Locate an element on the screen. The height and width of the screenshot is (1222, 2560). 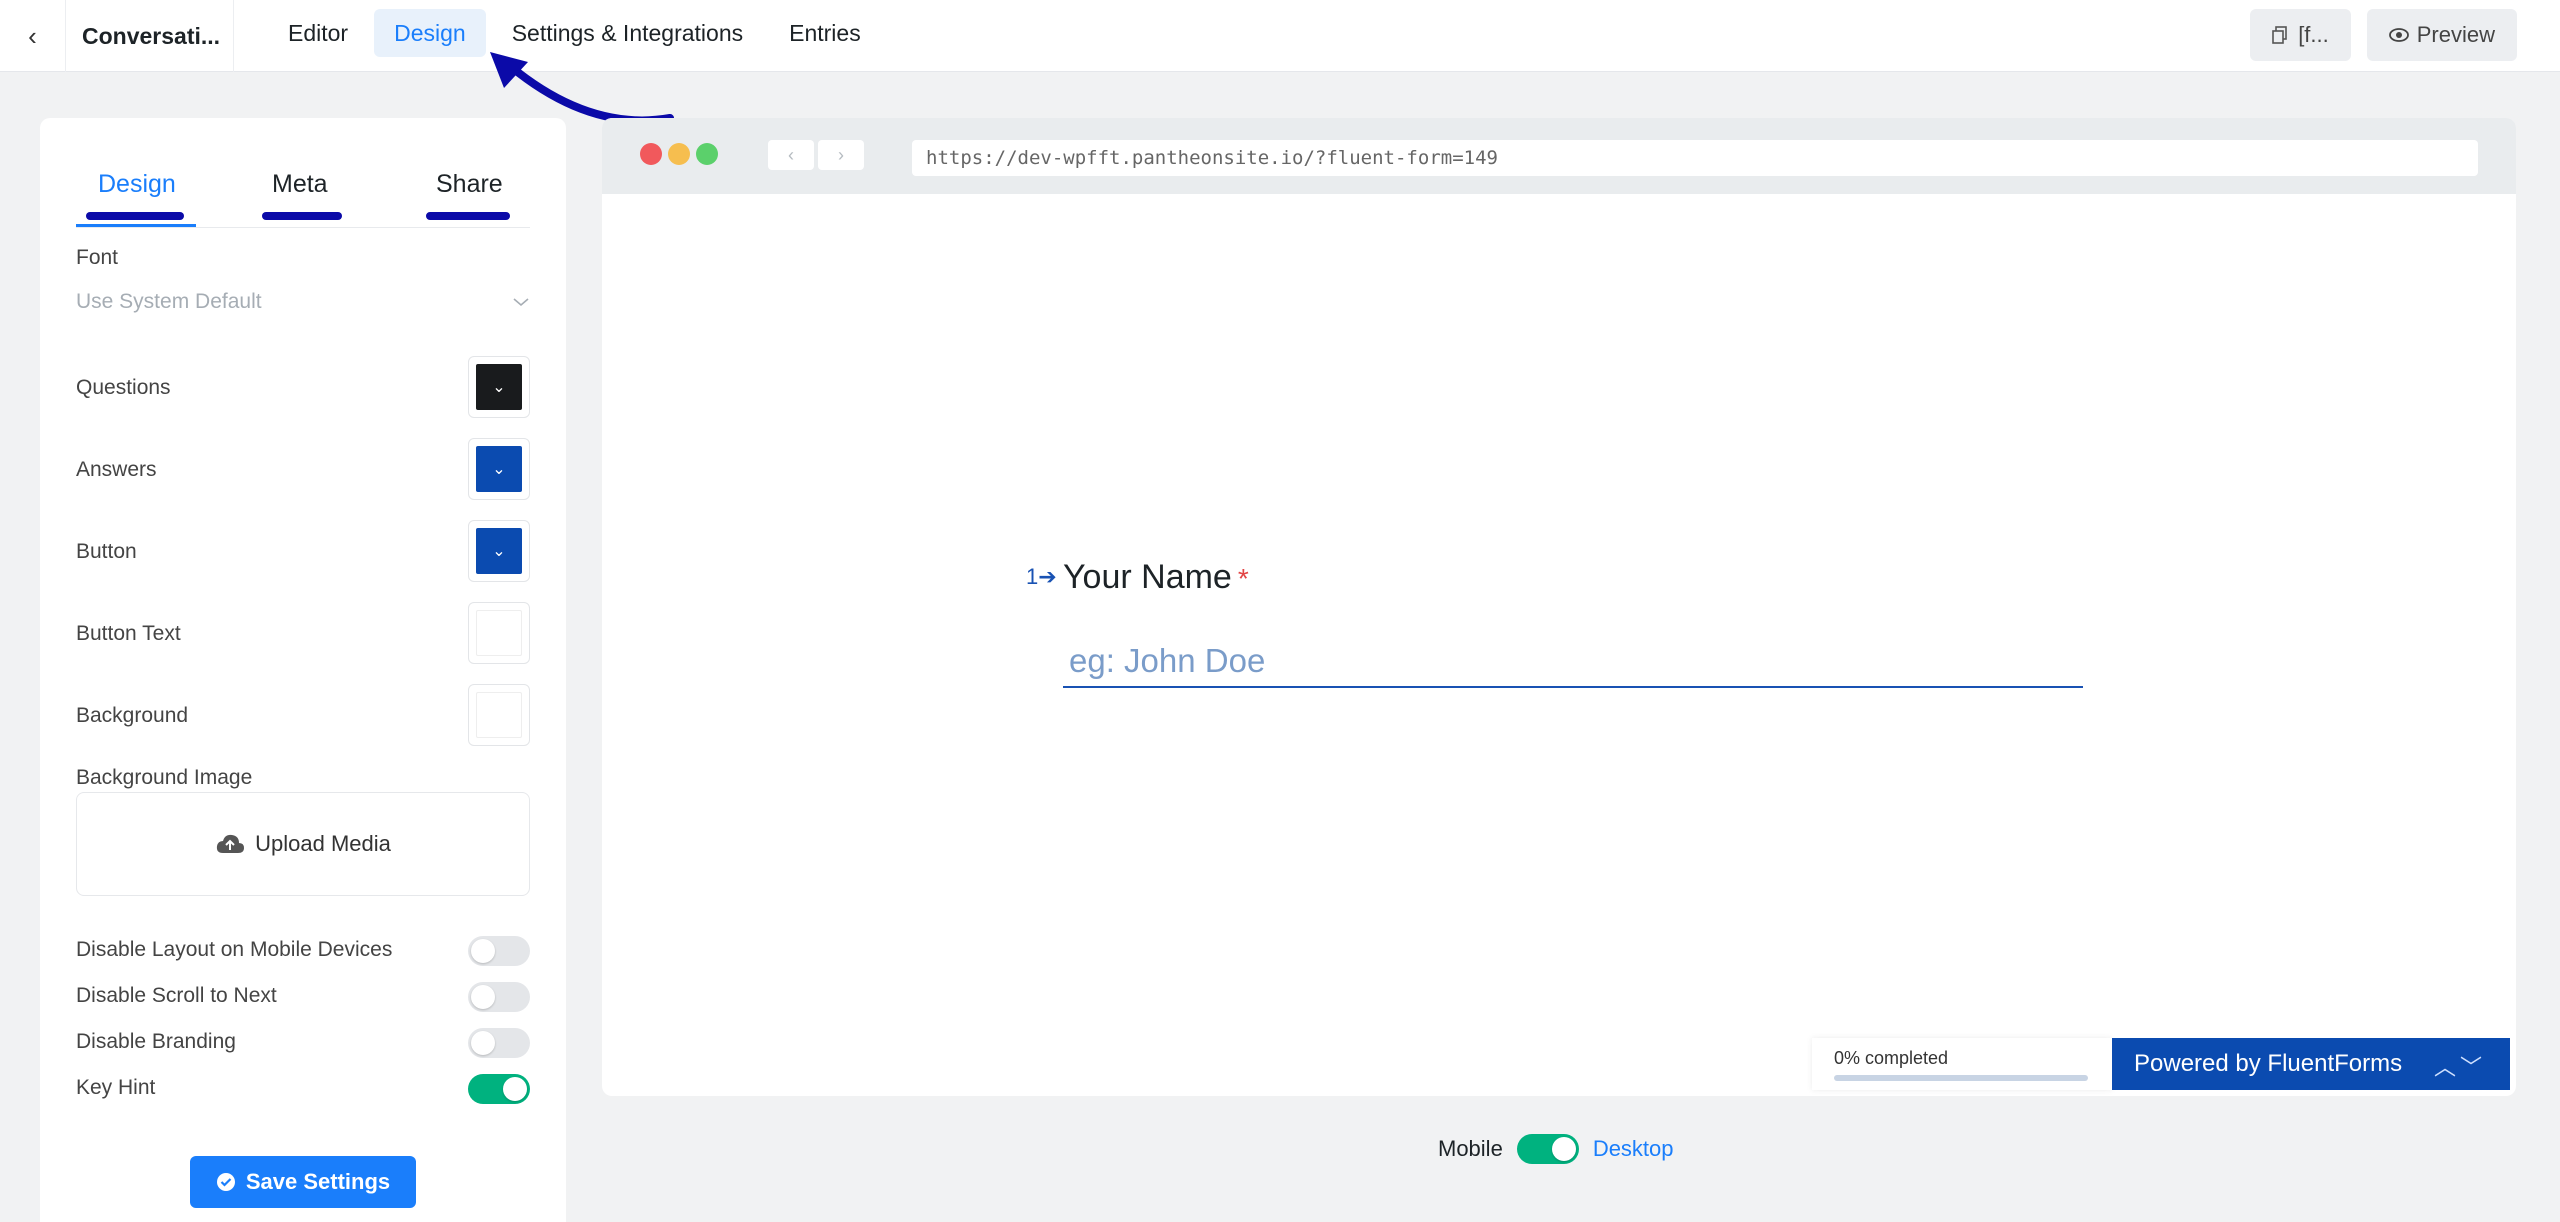
window-close-dot is located at coordinates (651, 154).